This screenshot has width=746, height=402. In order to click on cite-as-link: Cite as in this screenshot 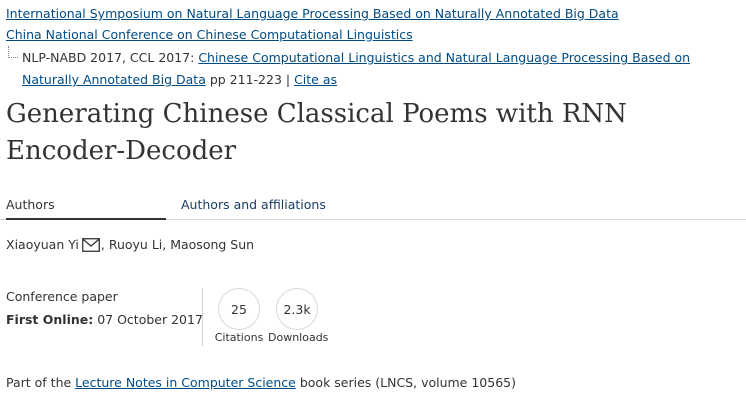, I will do `click(315, 79)`.